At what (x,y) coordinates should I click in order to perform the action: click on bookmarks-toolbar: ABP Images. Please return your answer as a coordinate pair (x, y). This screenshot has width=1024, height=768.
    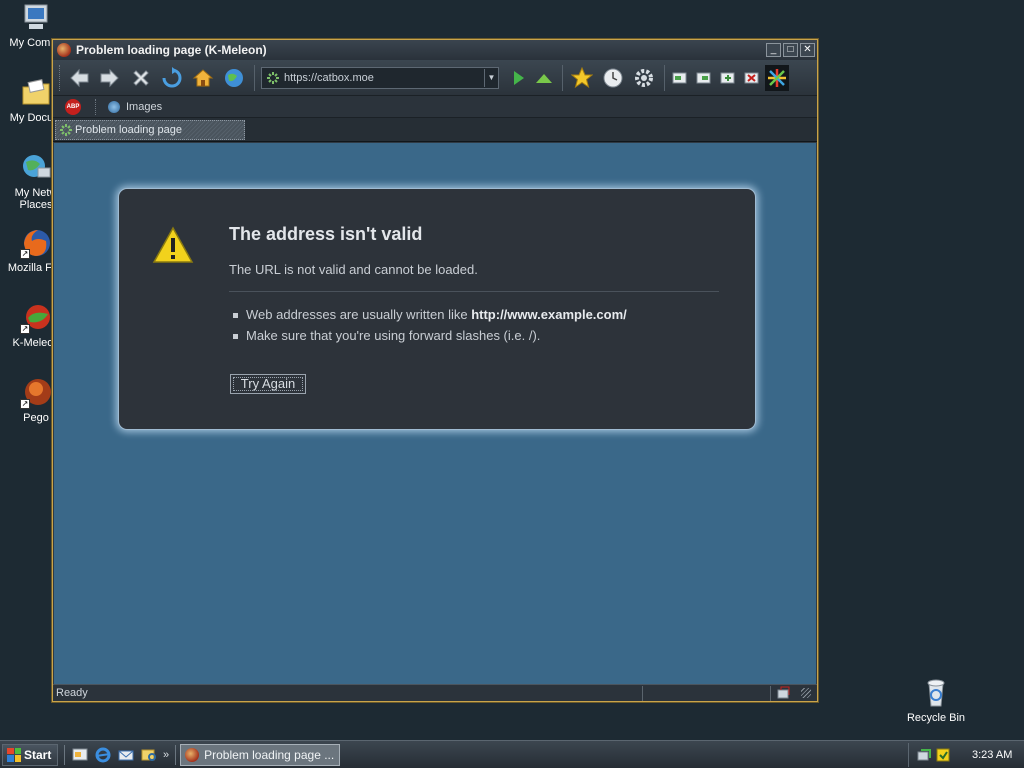
    Looking at the image, I should click on (435, 107).